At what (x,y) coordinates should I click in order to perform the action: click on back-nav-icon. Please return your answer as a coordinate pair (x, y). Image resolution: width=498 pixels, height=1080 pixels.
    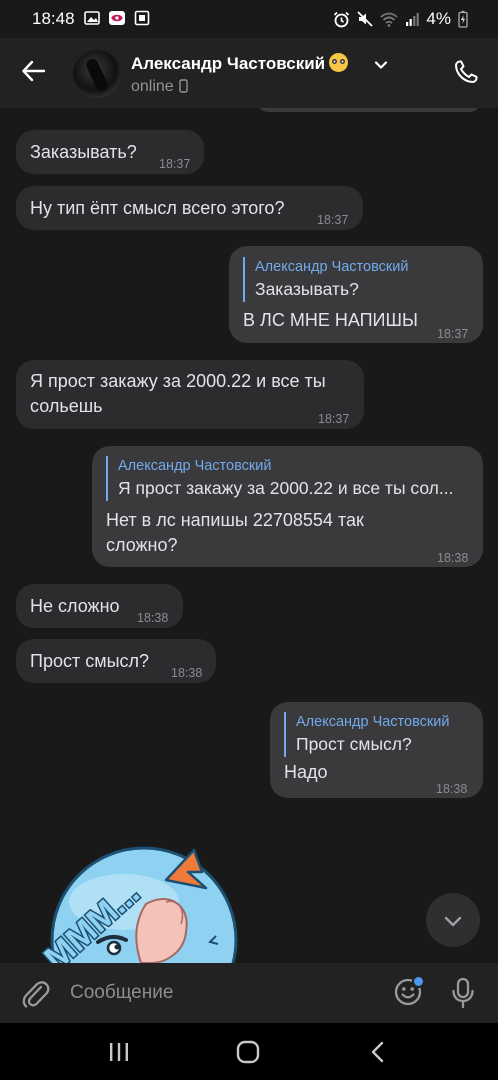
    Looking at the image, I should click on (378, 1052).